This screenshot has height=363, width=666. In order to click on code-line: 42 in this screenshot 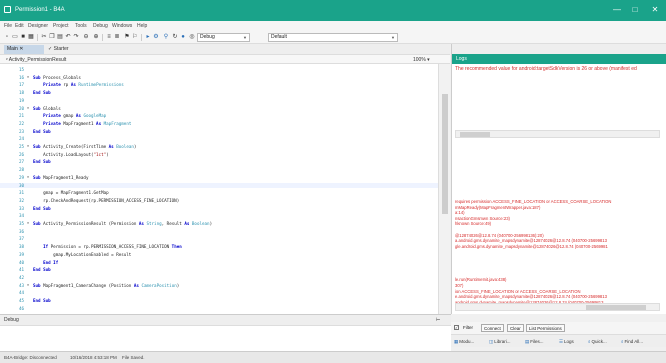, I will do `click(219, 277)`.